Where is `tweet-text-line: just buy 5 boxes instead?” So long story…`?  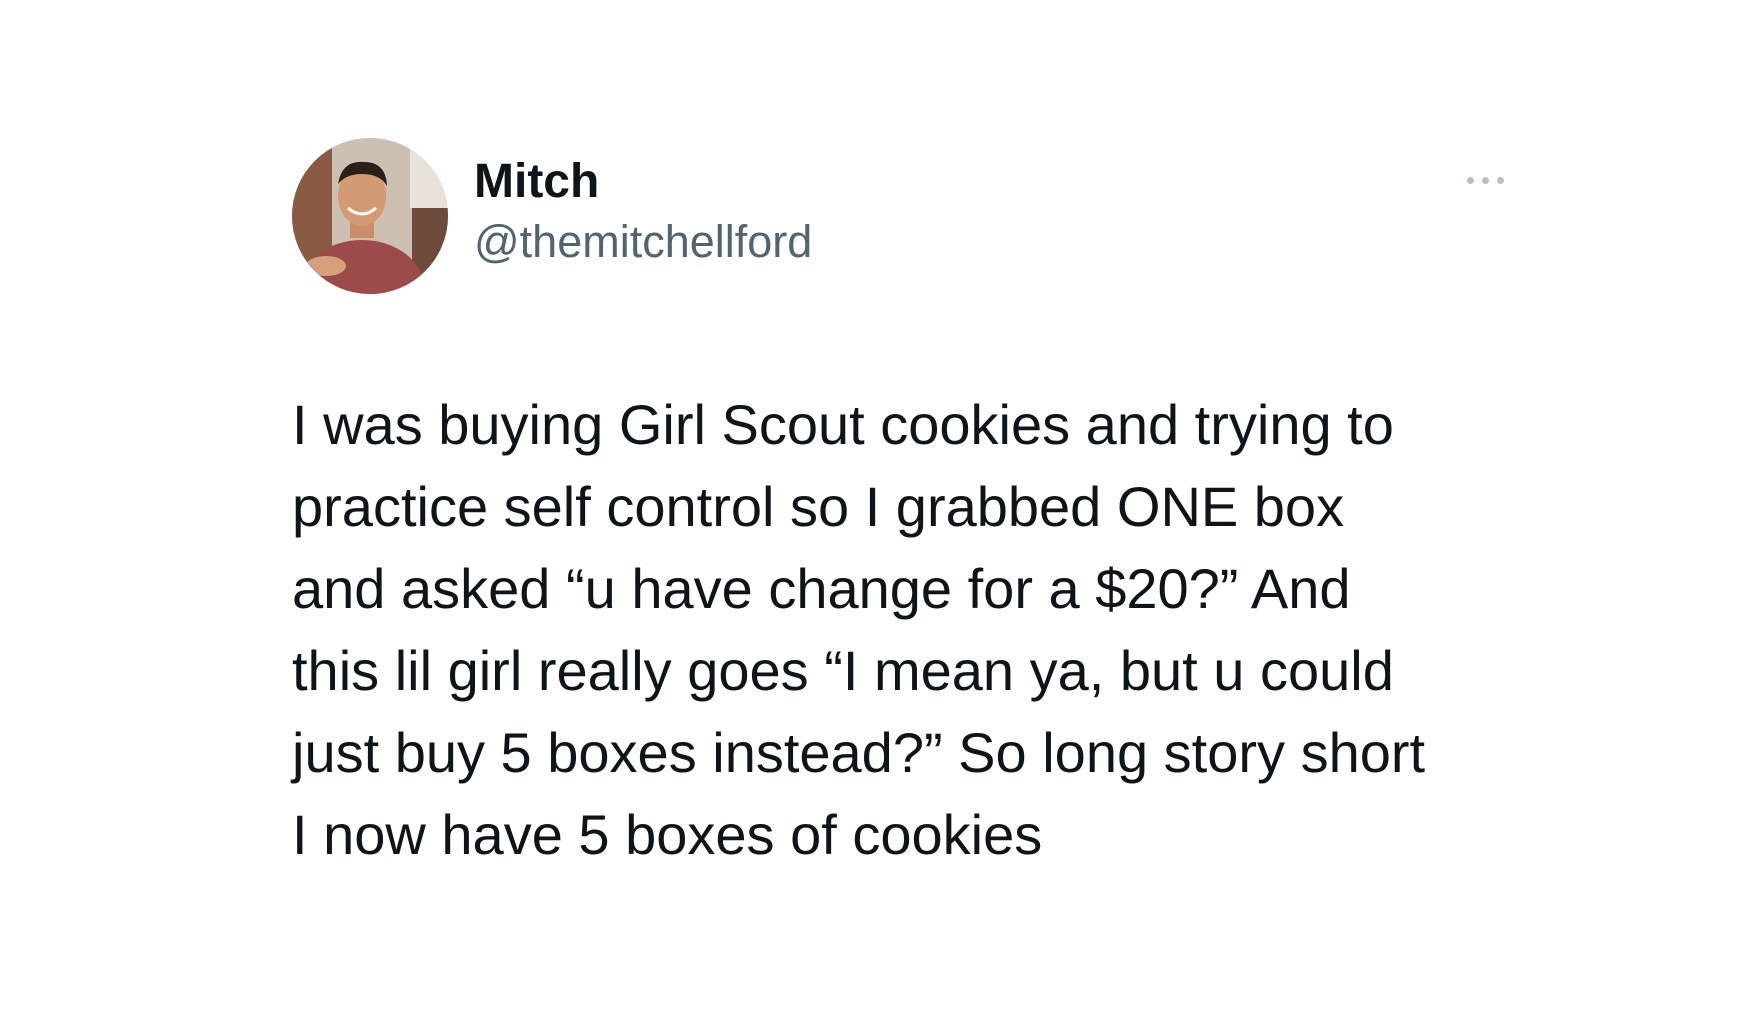
tweet-text-line: just buy 5 boxes instead?” So long story… is located at coordinates (859, 752).